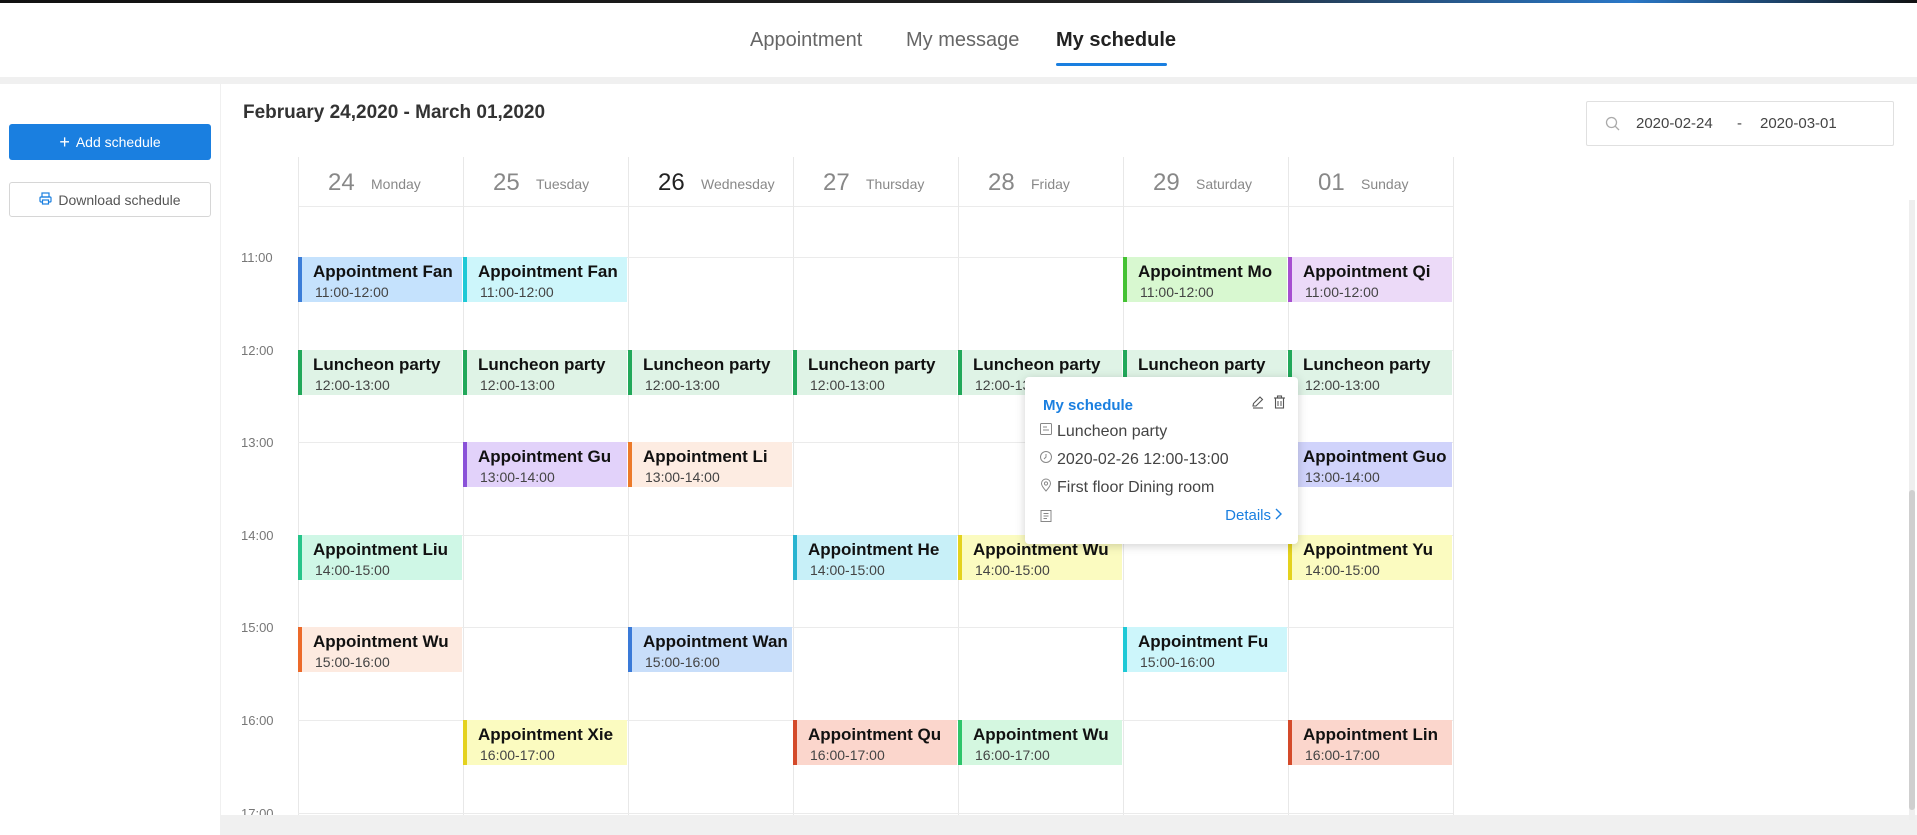 This screenshot has height=835, width=1917. What do you see at coordinates (1126, 487) in the screenshot?
I see `popover-location-row: First floor Dining room` at bounding box center [1126, 487].